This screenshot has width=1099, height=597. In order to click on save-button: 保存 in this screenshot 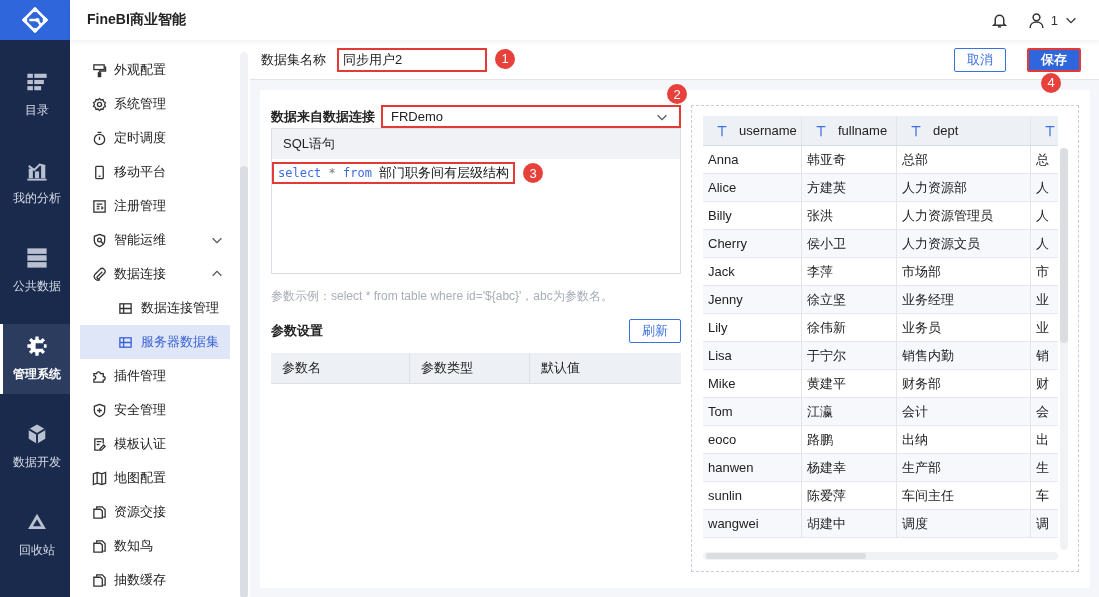, I will do `click(1054, 59)`.